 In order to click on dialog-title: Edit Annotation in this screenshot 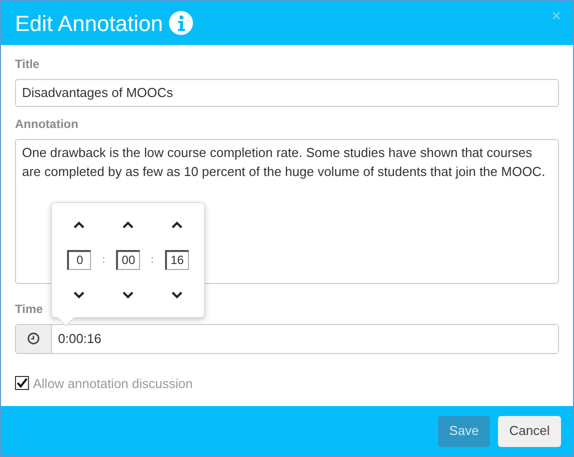, I will do `click(89, 24)`.